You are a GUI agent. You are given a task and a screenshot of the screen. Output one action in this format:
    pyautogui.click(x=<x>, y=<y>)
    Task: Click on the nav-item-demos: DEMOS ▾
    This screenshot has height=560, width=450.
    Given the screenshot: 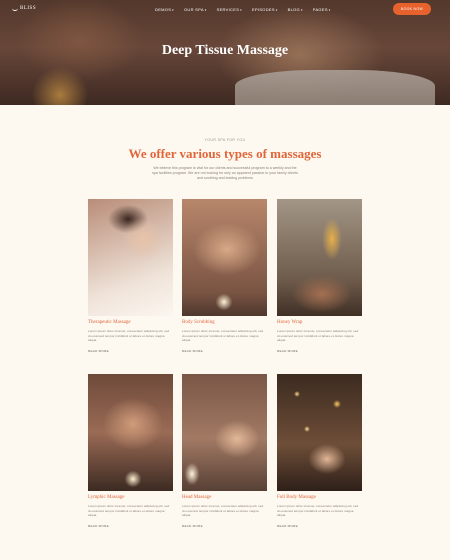 What is the action you would take?
    pyautogui.click(x=164, y=9)
    